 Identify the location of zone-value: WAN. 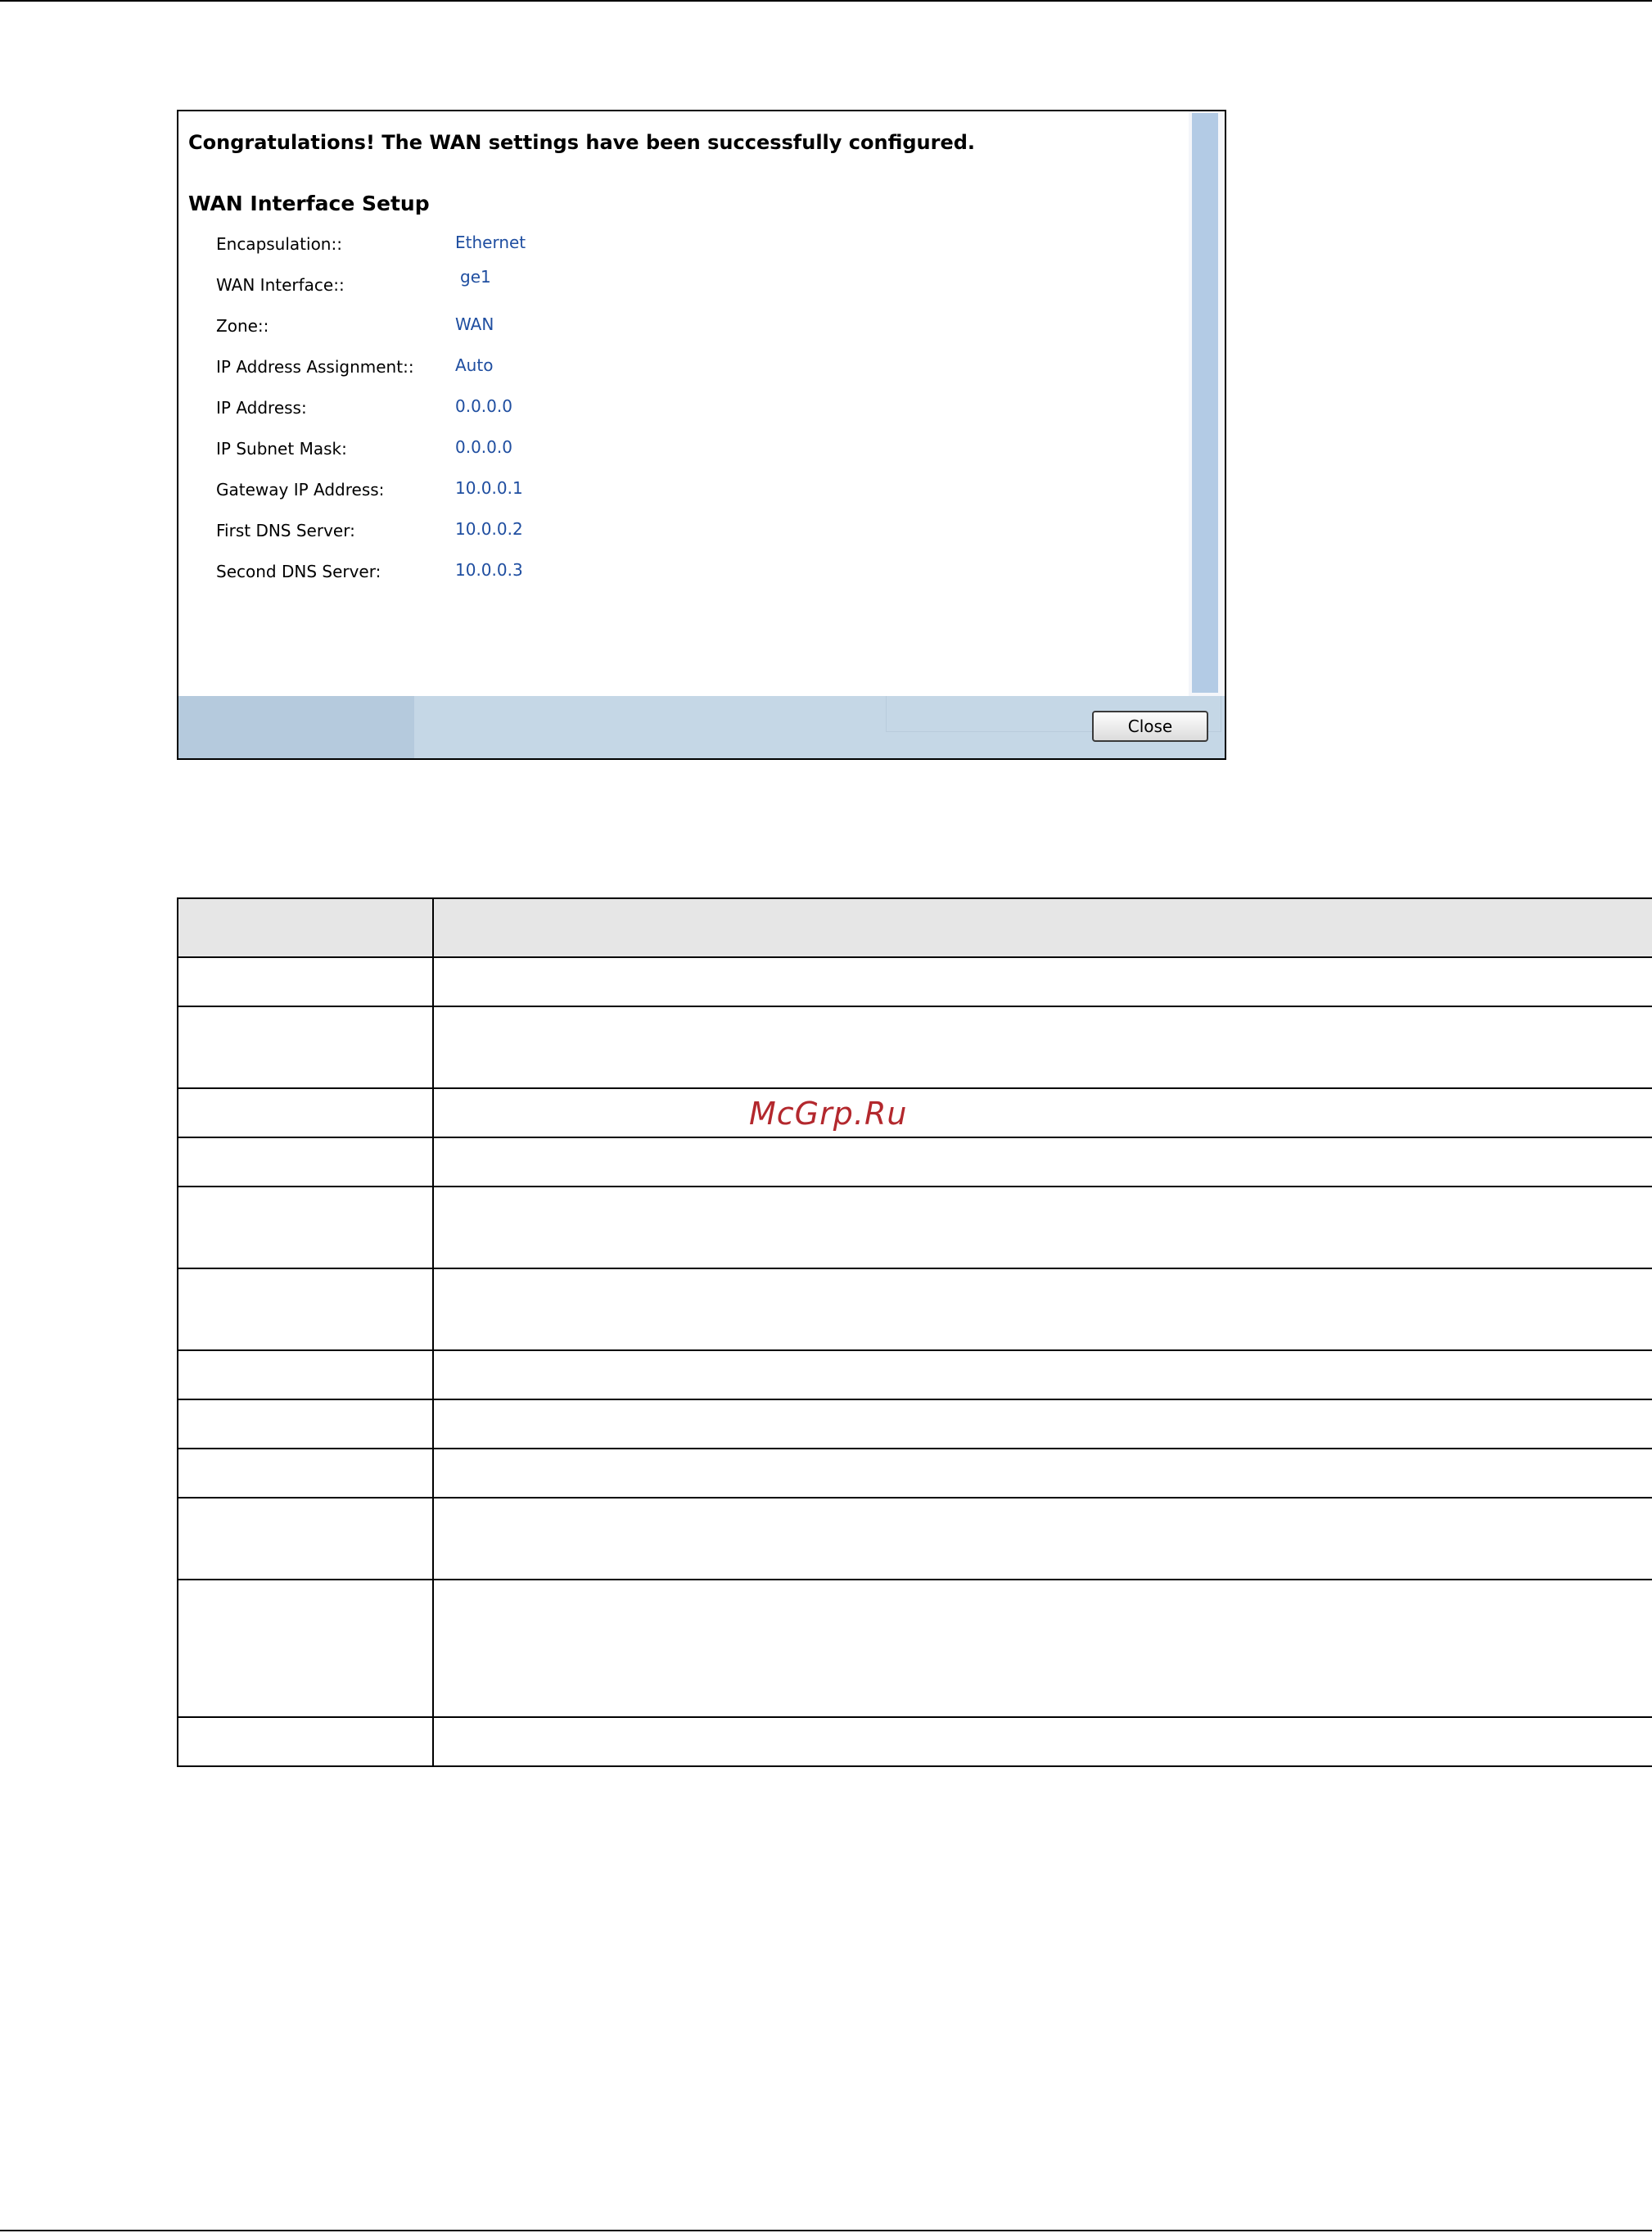
(474, 324).